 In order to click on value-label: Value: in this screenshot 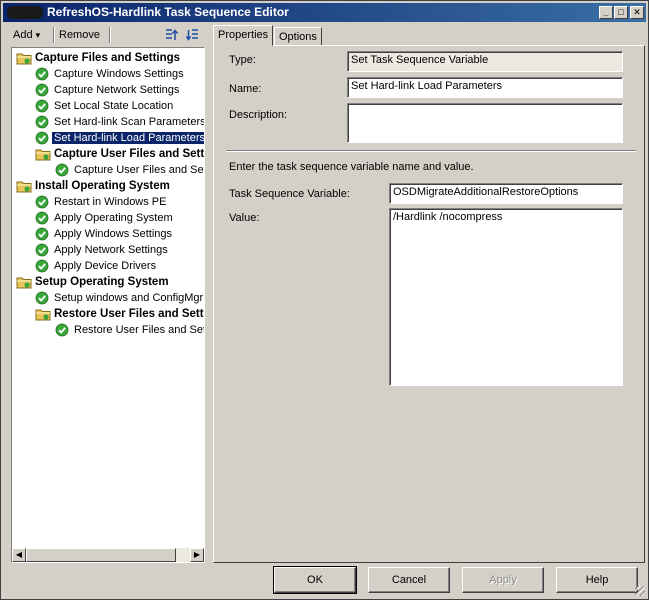, I will do `click(244, 218)`.